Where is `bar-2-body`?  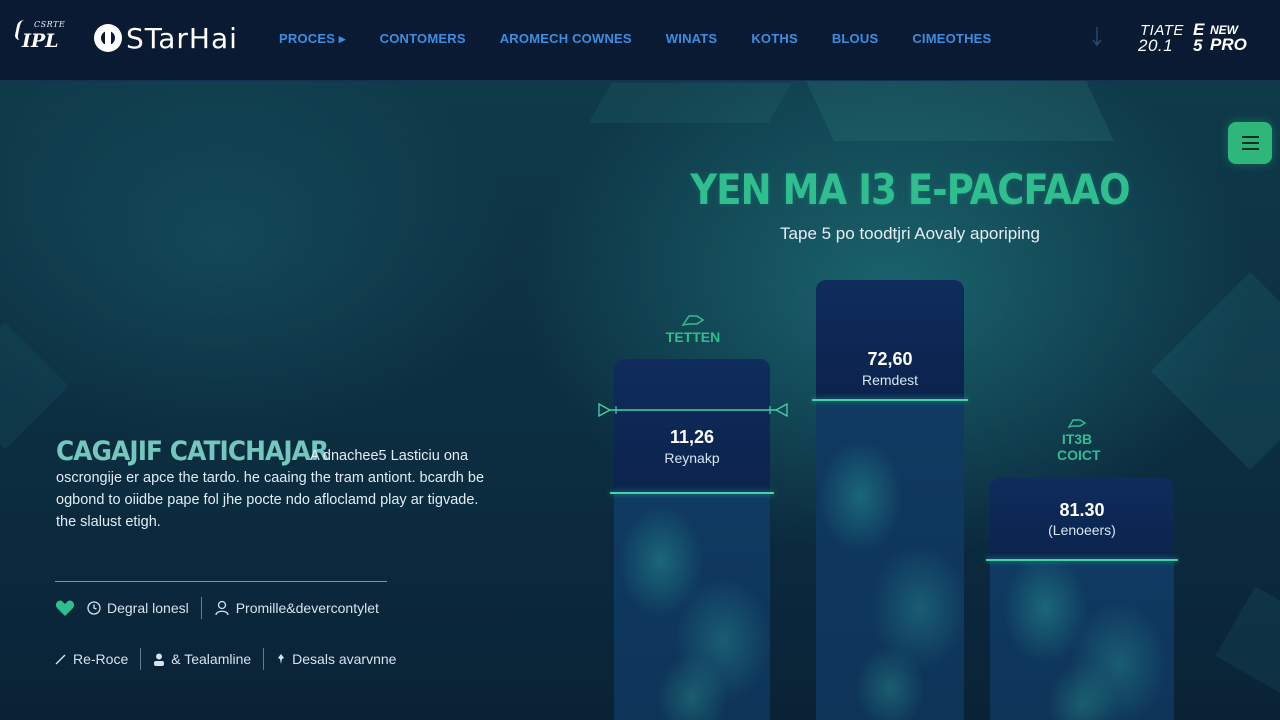
bar-2-body is located at coordinates (890, 560).